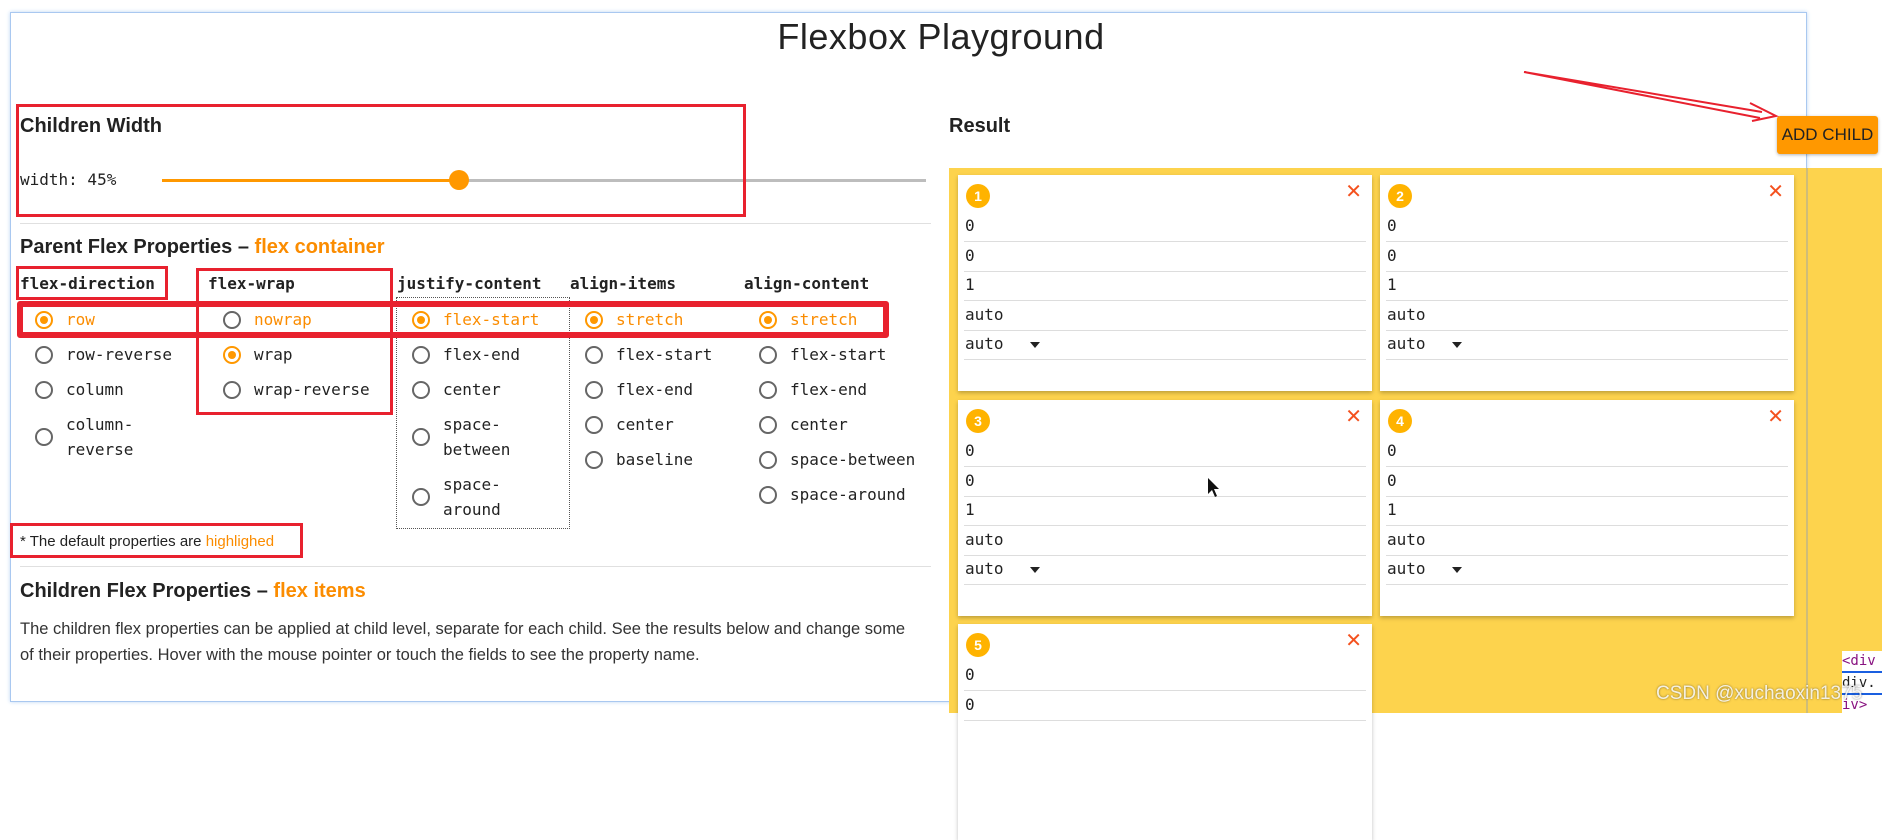 Image resolution: width=1882 pixels, height=840 pixels. I want to click on watermark: CSDN @xuchaoxin1375, so click(1759, 693).